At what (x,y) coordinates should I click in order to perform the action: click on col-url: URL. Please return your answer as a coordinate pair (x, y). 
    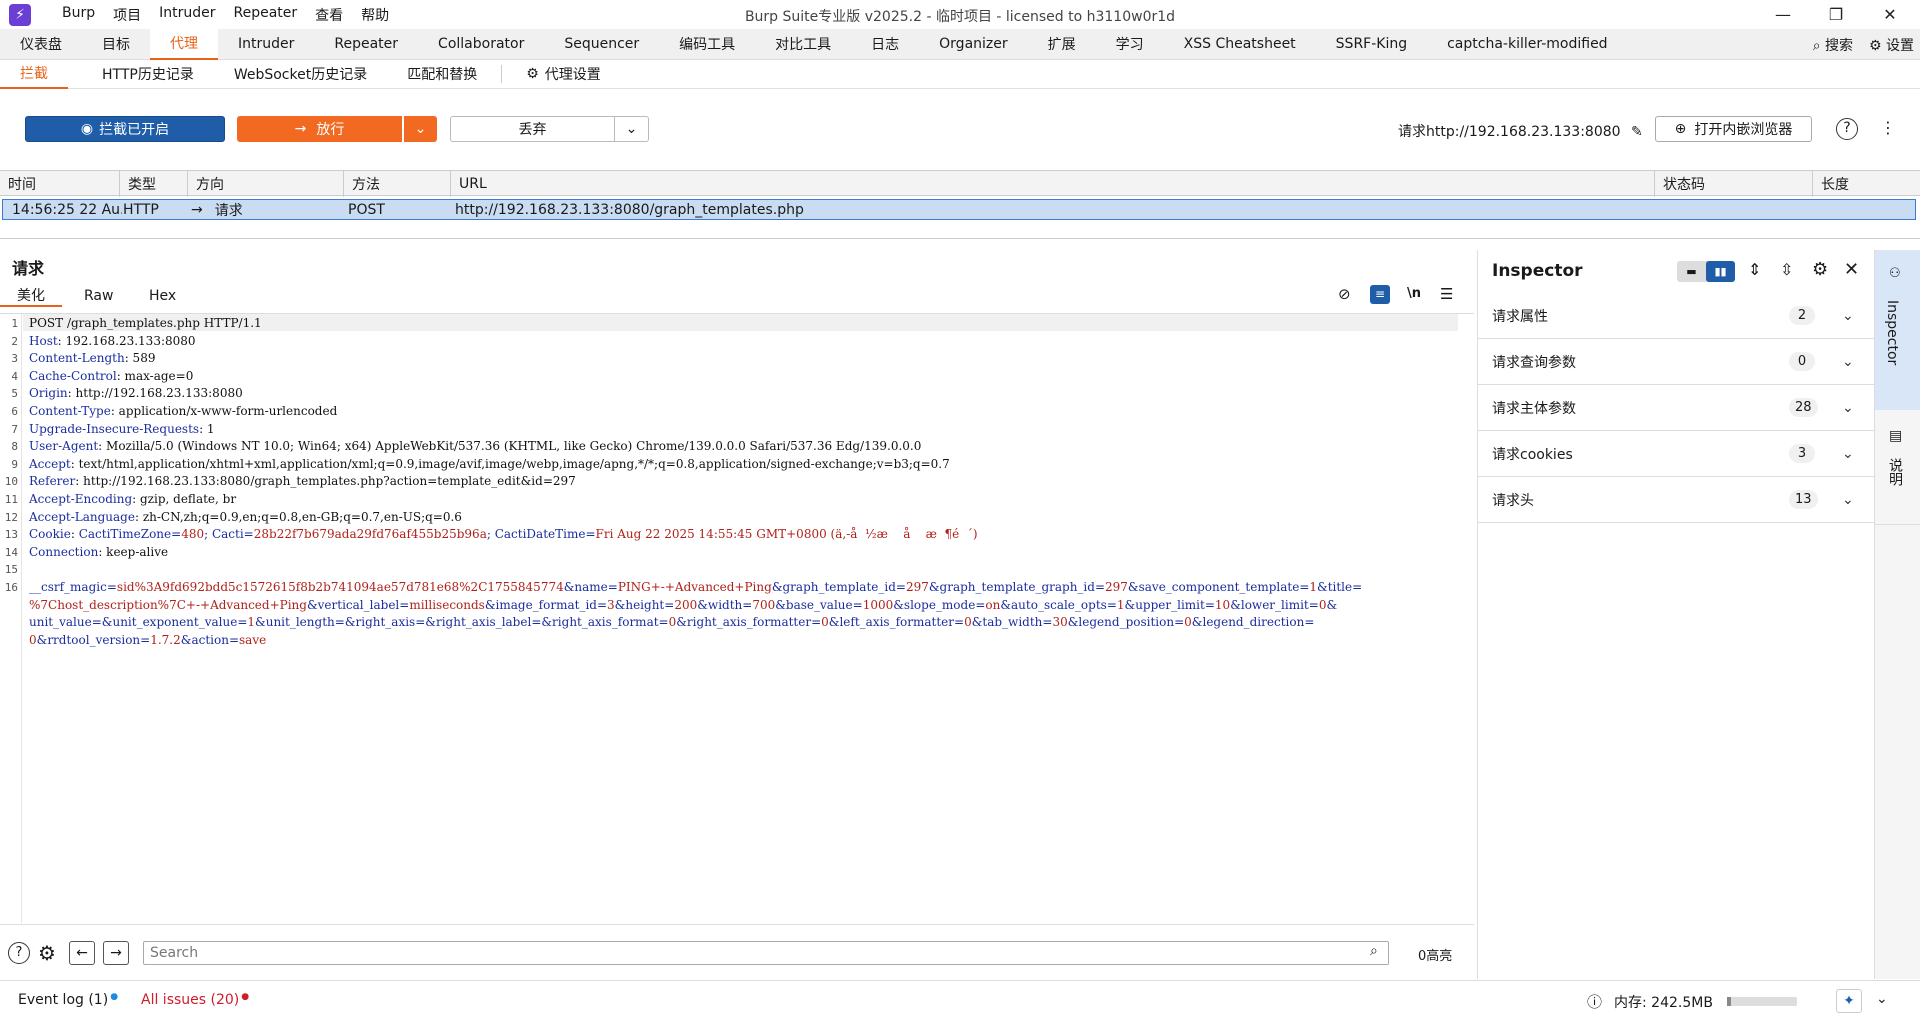
    Looking at the image, I should click on (1053, 184).